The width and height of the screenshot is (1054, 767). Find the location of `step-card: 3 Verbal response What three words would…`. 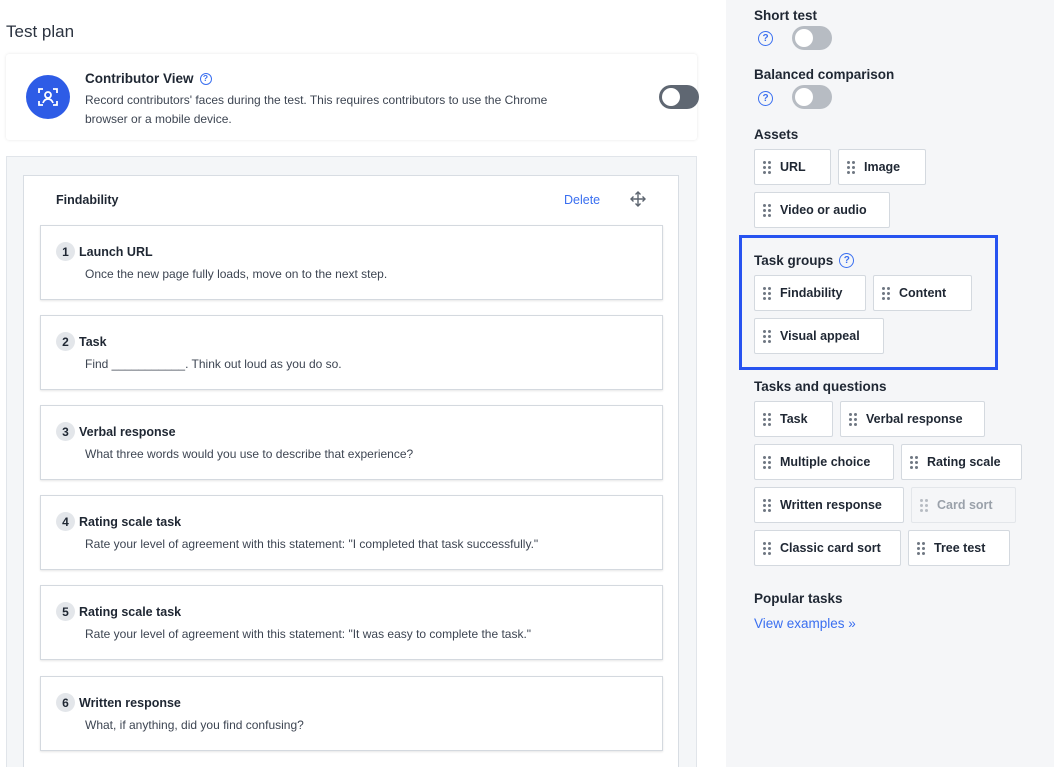

step-card: 3 Verbal response What three words would… is located at coordinates (351, 442).